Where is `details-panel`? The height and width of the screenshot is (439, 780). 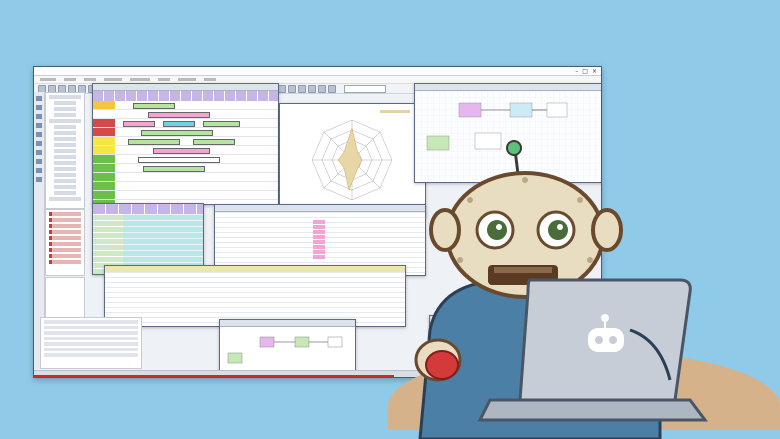 details-panel is located at coordinates (91, 343).